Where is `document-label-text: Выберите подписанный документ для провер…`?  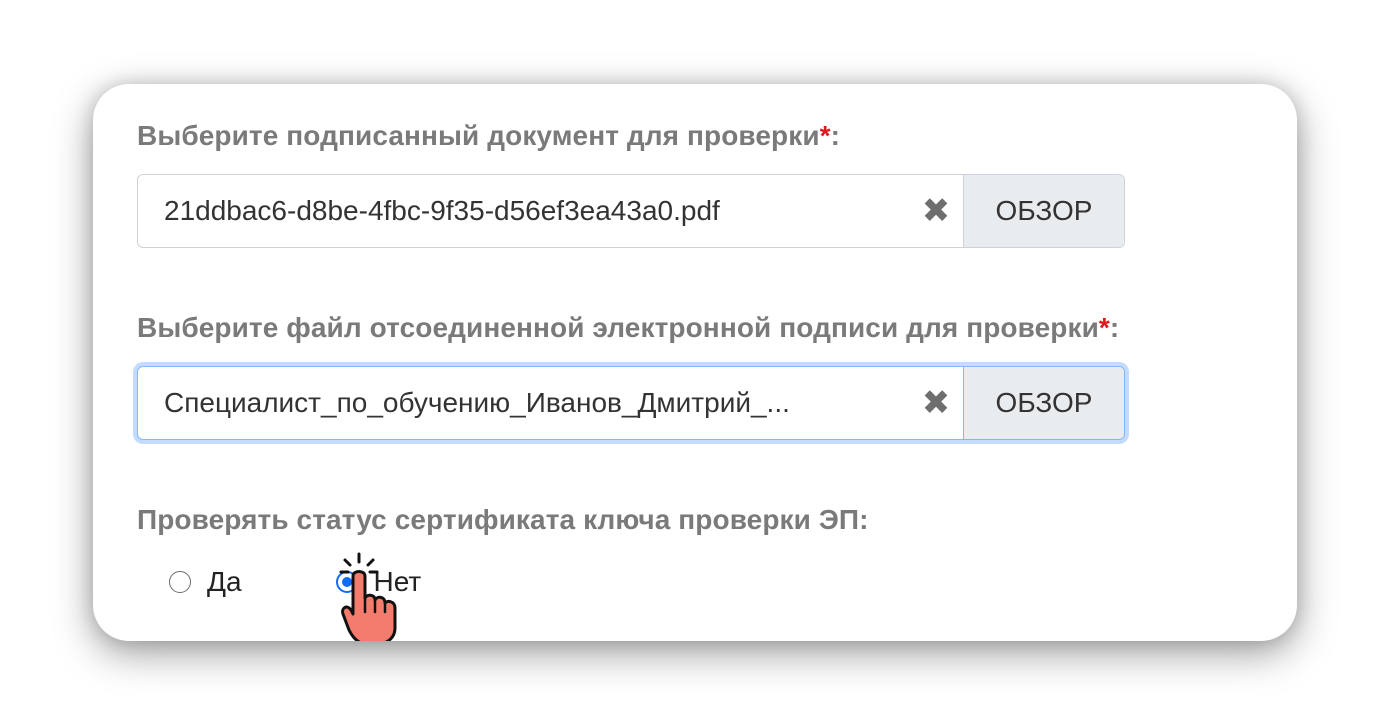 document-label-text: Выберите подписанный документ для провер… is located at coordinates (478, 135).